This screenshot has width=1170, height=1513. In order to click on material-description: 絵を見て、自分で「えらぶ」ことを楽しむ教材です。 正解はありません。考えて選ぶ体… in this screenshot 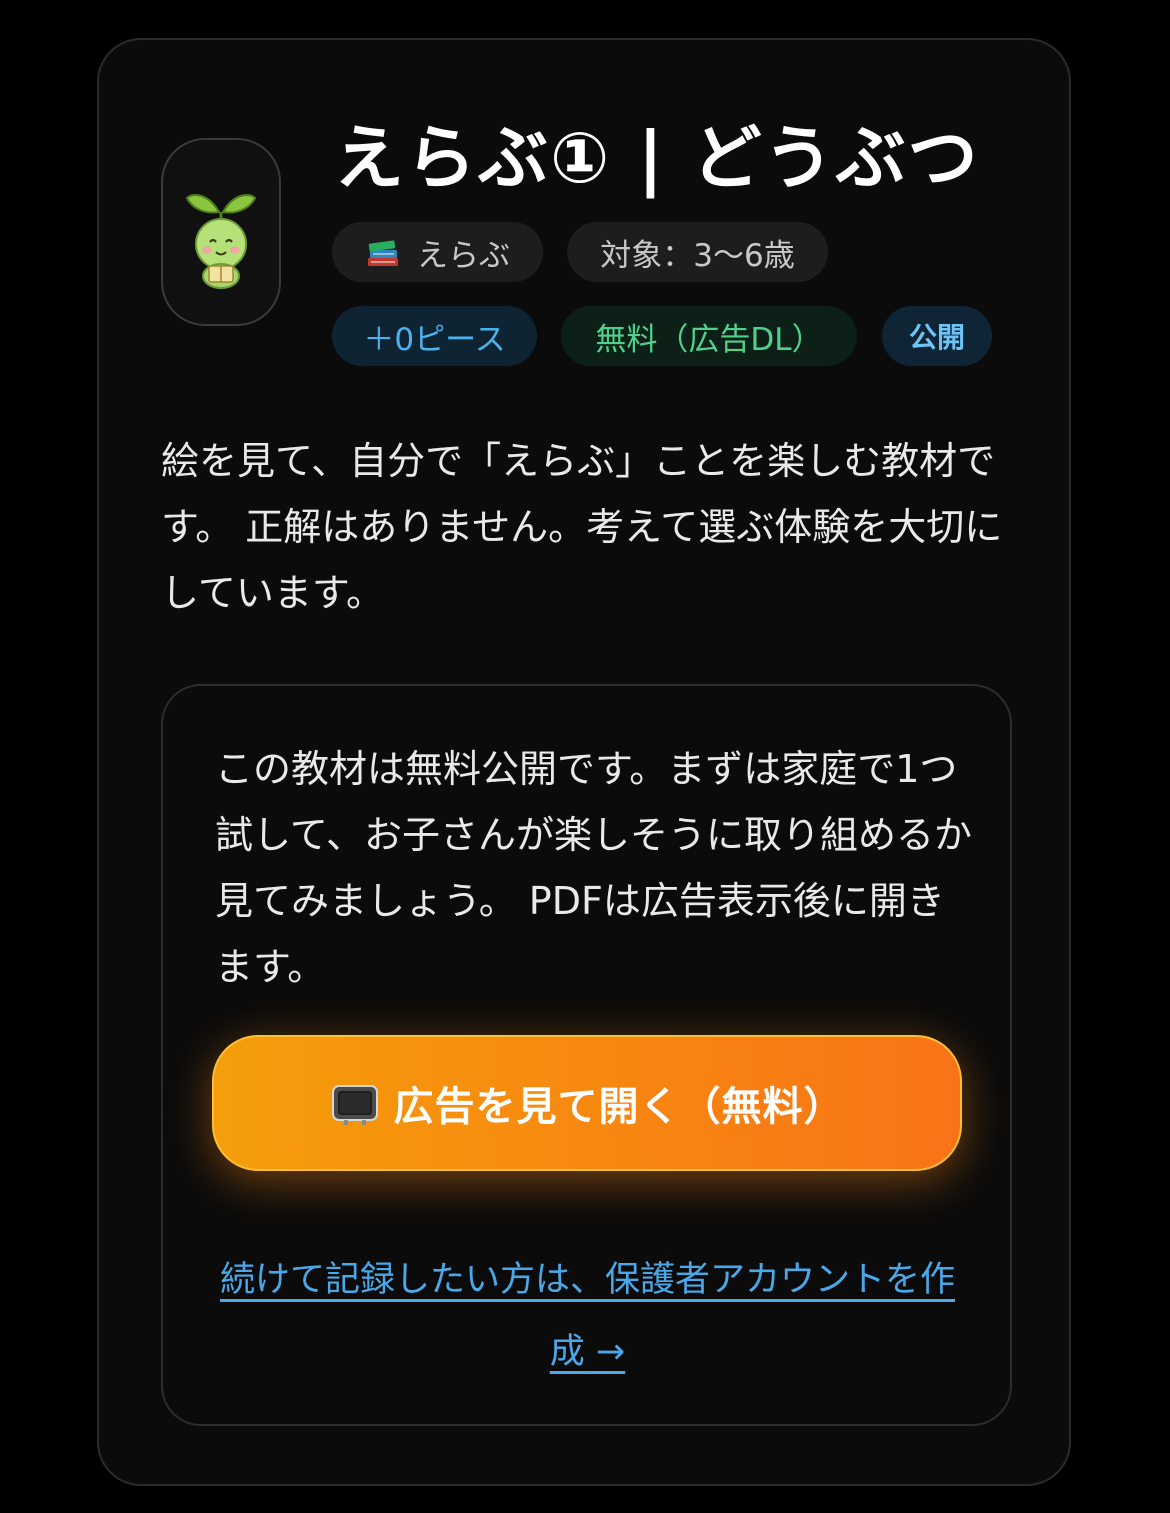, I will do `click(582, 527)`.